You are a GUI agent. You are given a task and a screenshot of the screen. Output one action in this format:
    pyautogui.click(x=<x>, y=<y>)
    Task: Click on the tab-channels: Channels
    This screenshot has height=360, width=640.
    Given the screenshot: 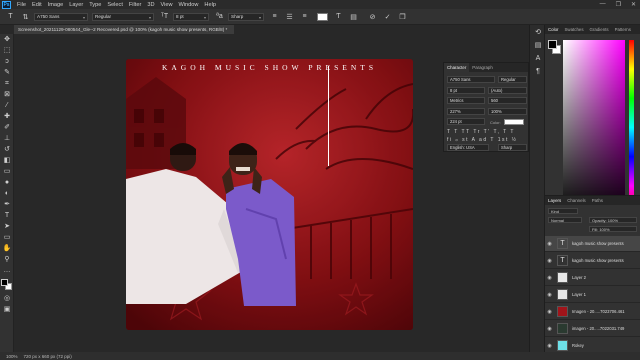 What is the action you would take?
    pyautogui.click(x=576, y=200)
    